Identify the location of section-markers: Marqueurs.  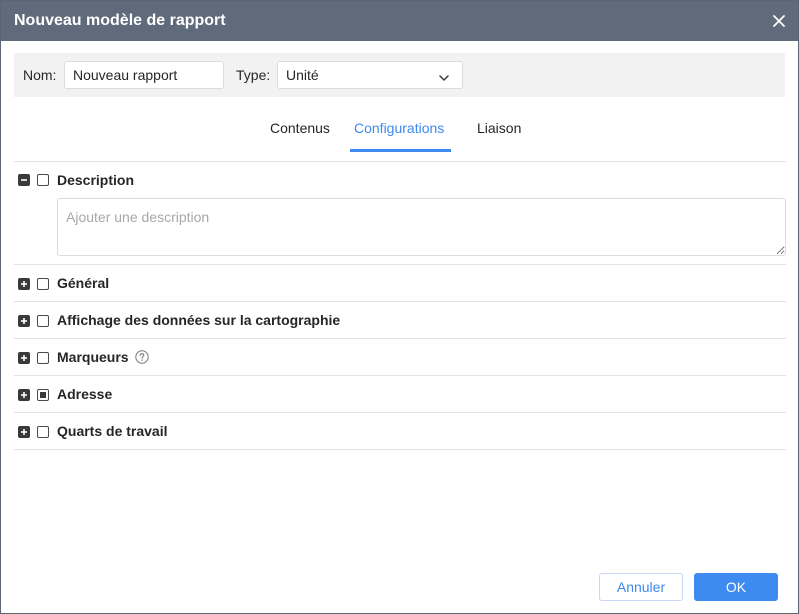
(400, 358).